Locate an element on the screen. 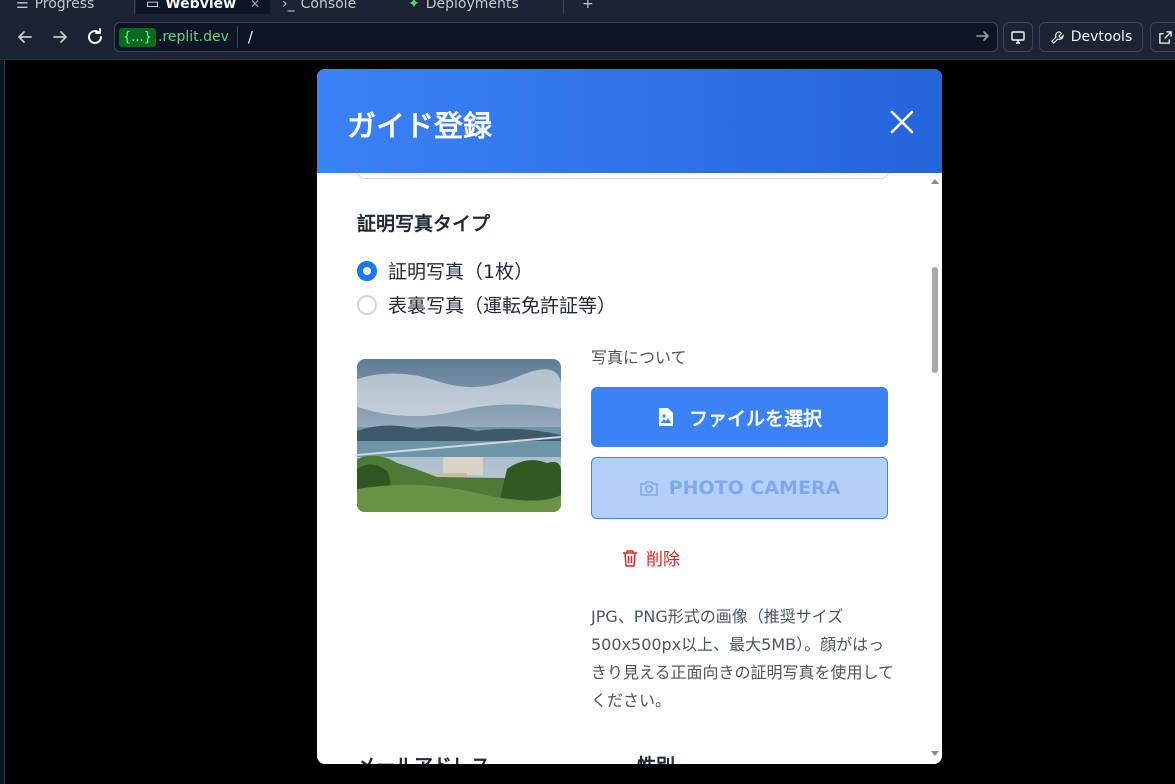  radio-label: 表裏写真（運転免許証等） is located at coordinates (502, 306).